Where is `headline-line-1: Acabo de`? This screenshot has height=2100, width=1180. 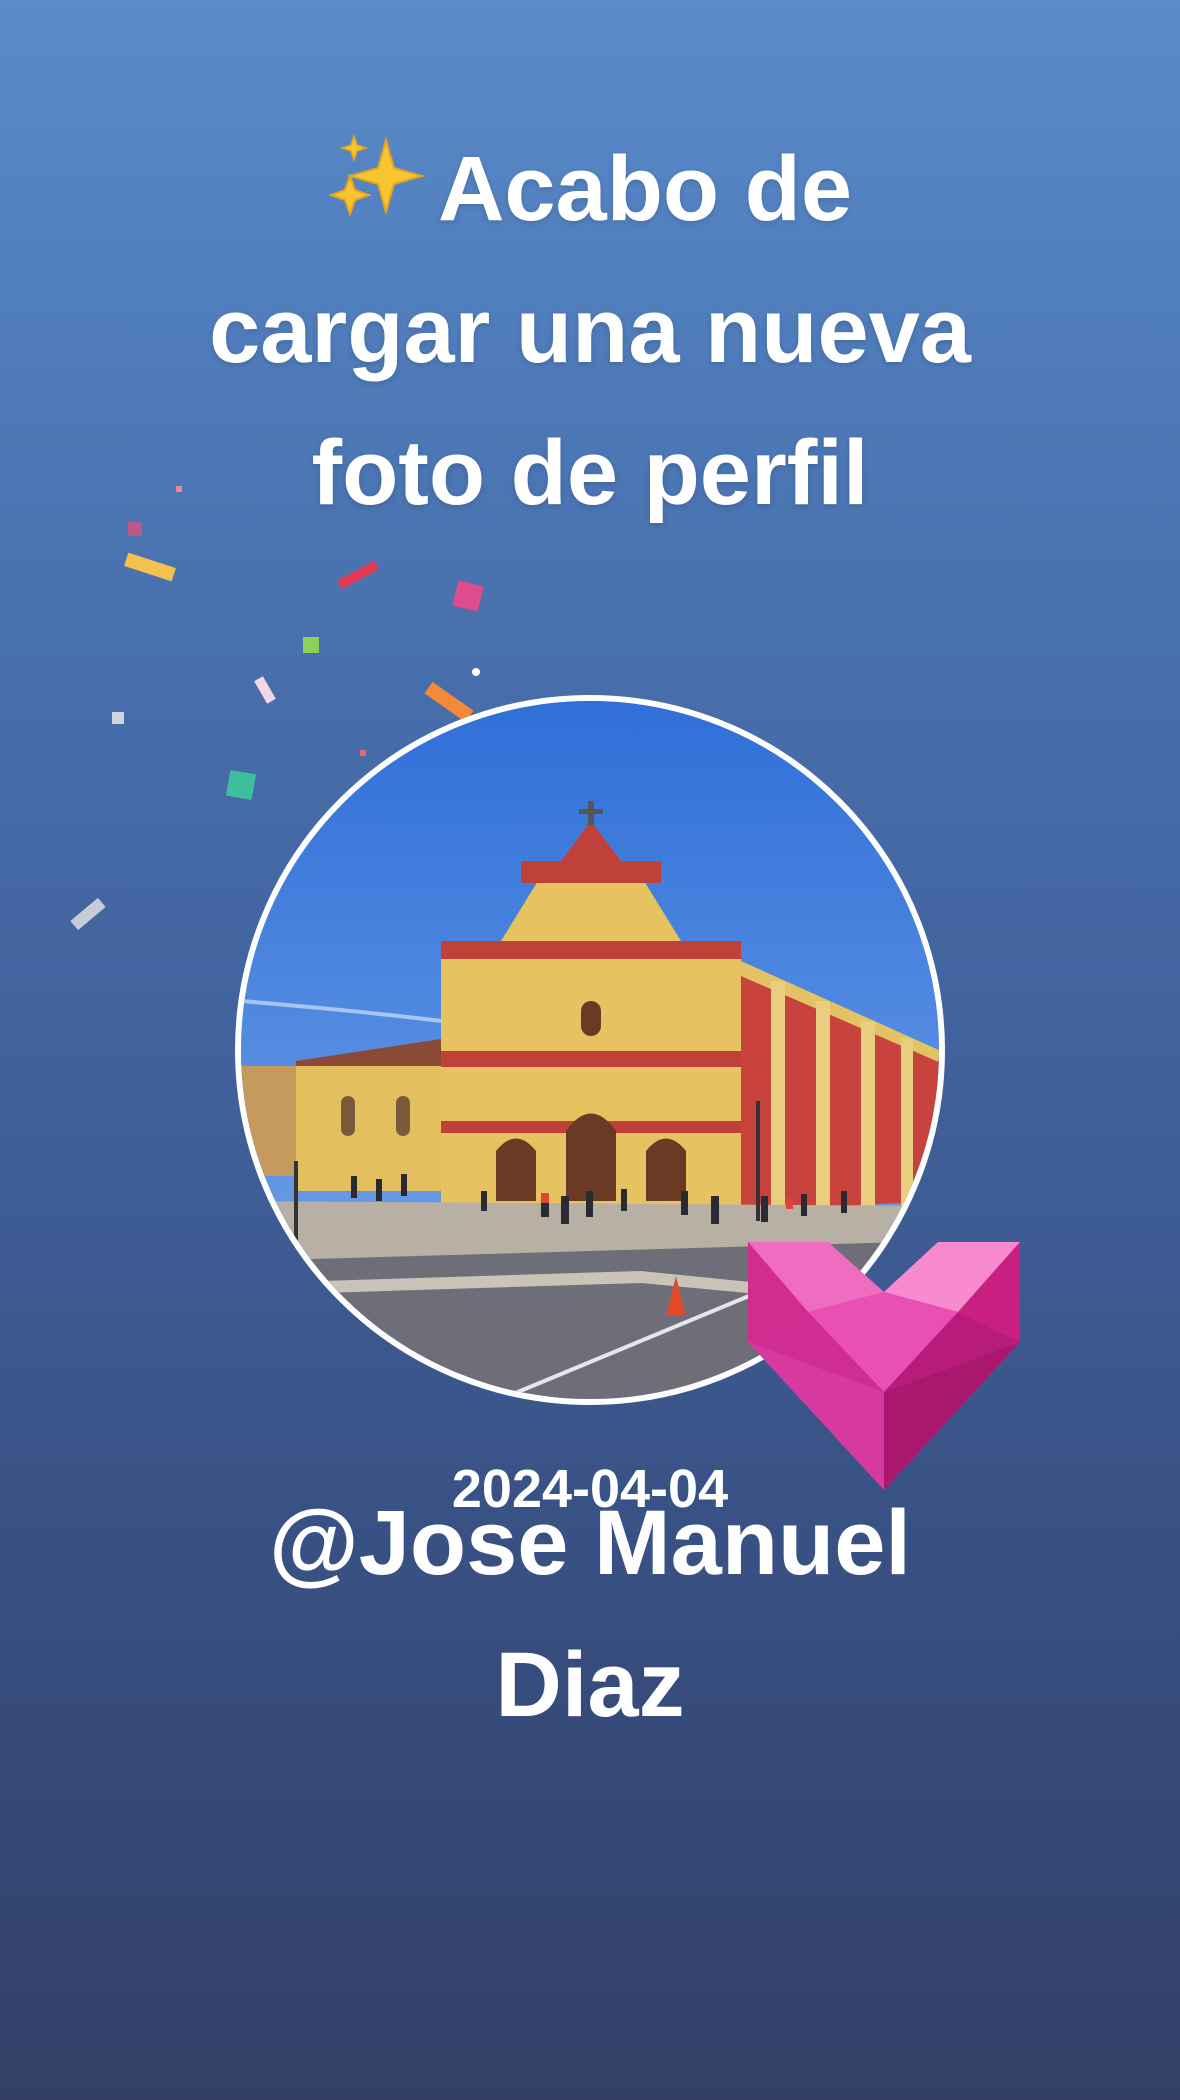
headline-line-1: Acabo de is located at coordinates (590, 189).